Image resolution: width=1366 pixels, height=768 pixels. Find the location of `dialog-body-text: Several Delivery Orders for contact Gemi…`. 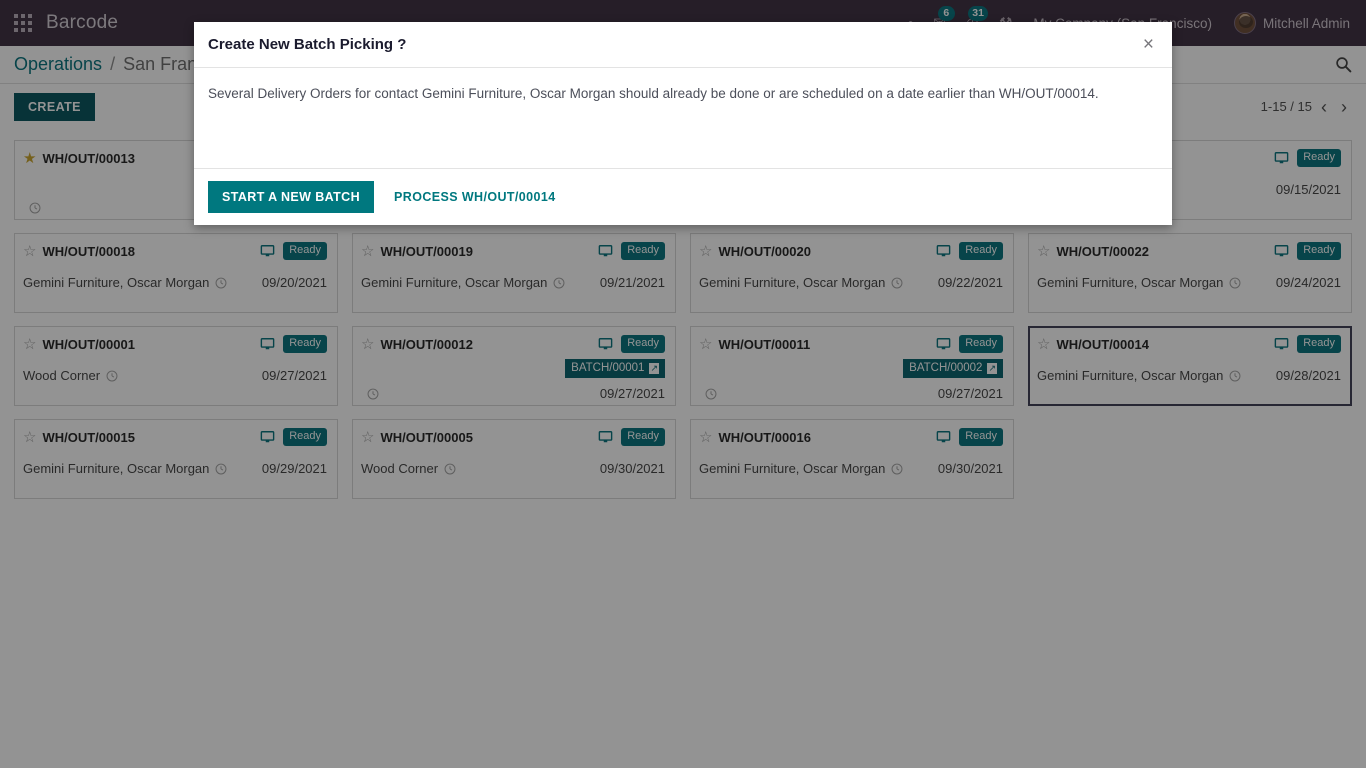

dialog-body-text: Several Delivery Orders for contact Gemi… is located at coordinates (683, 118).